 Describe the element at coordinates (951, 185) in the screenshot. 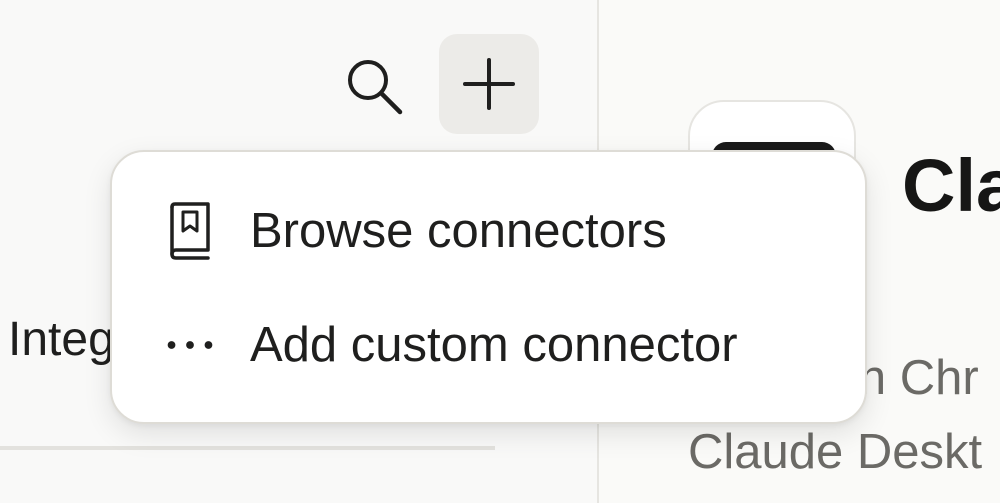

I see `connector-title: Cla` at that location.